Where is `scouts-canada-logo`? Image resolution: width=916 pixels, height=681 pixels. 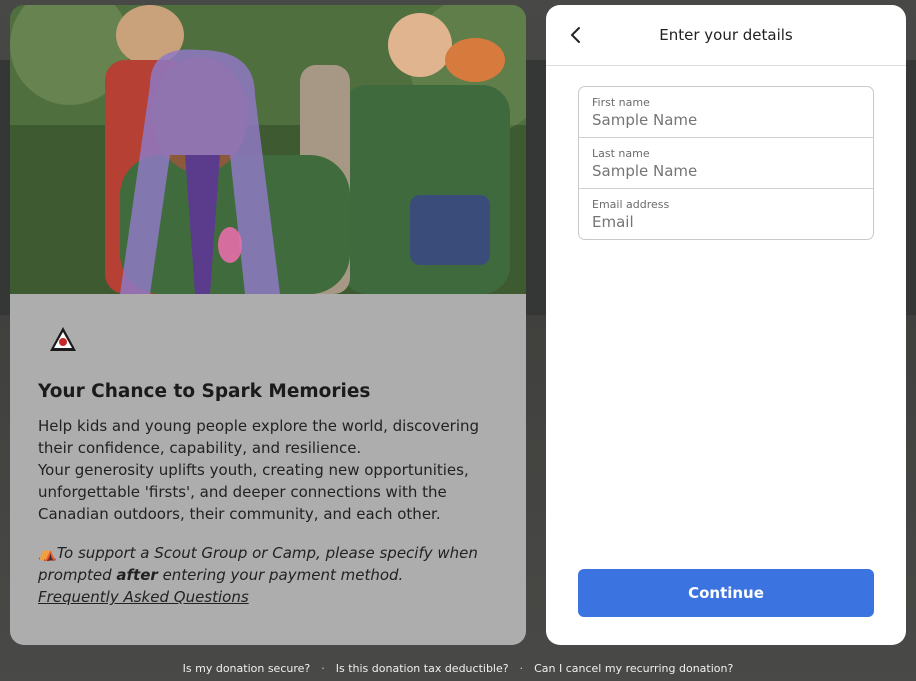
scouts-canada-logo is located at coordinates (63, 339).